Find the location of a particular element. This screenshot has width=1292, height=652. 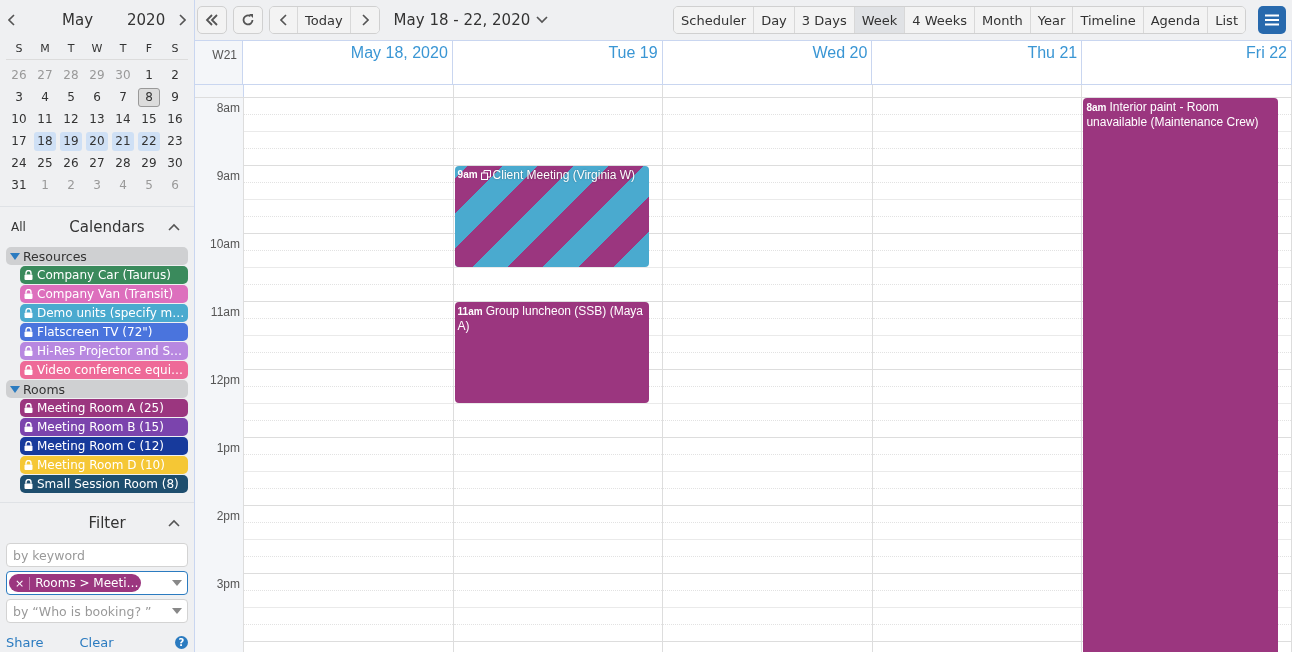

calendar-day: 24 is located at coordinates (19, 163).